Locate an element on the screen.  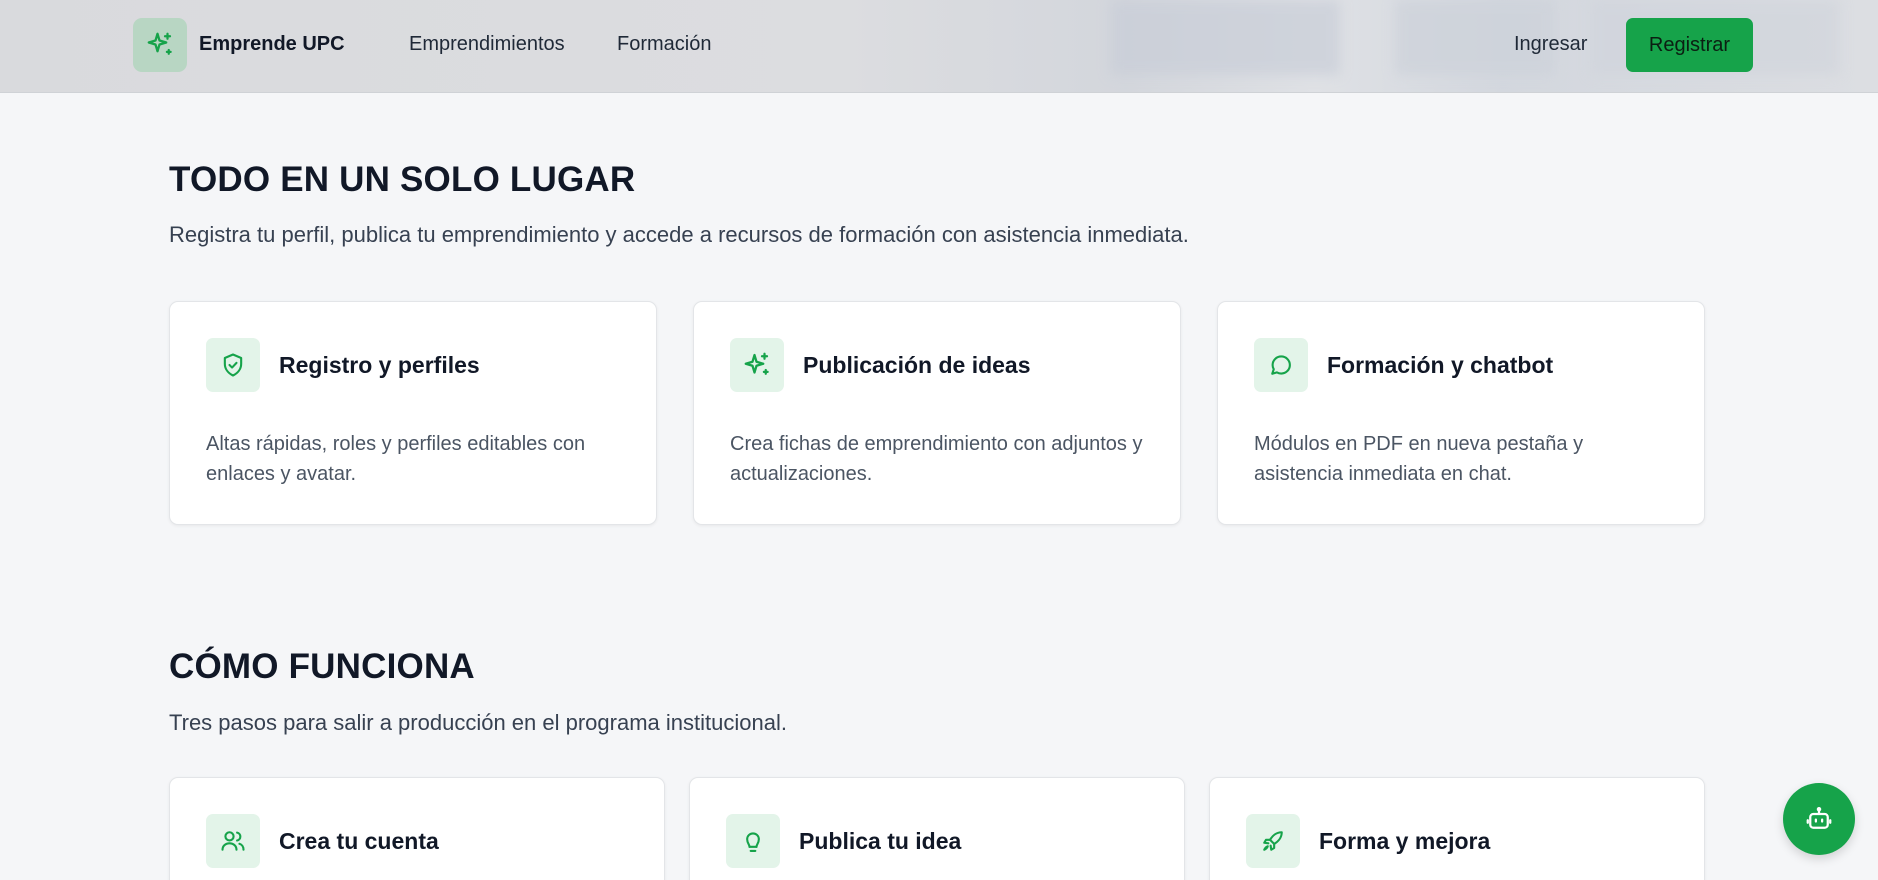
step-card-cuenta: Crea tu cuenta is located at coordinates (417, 828).